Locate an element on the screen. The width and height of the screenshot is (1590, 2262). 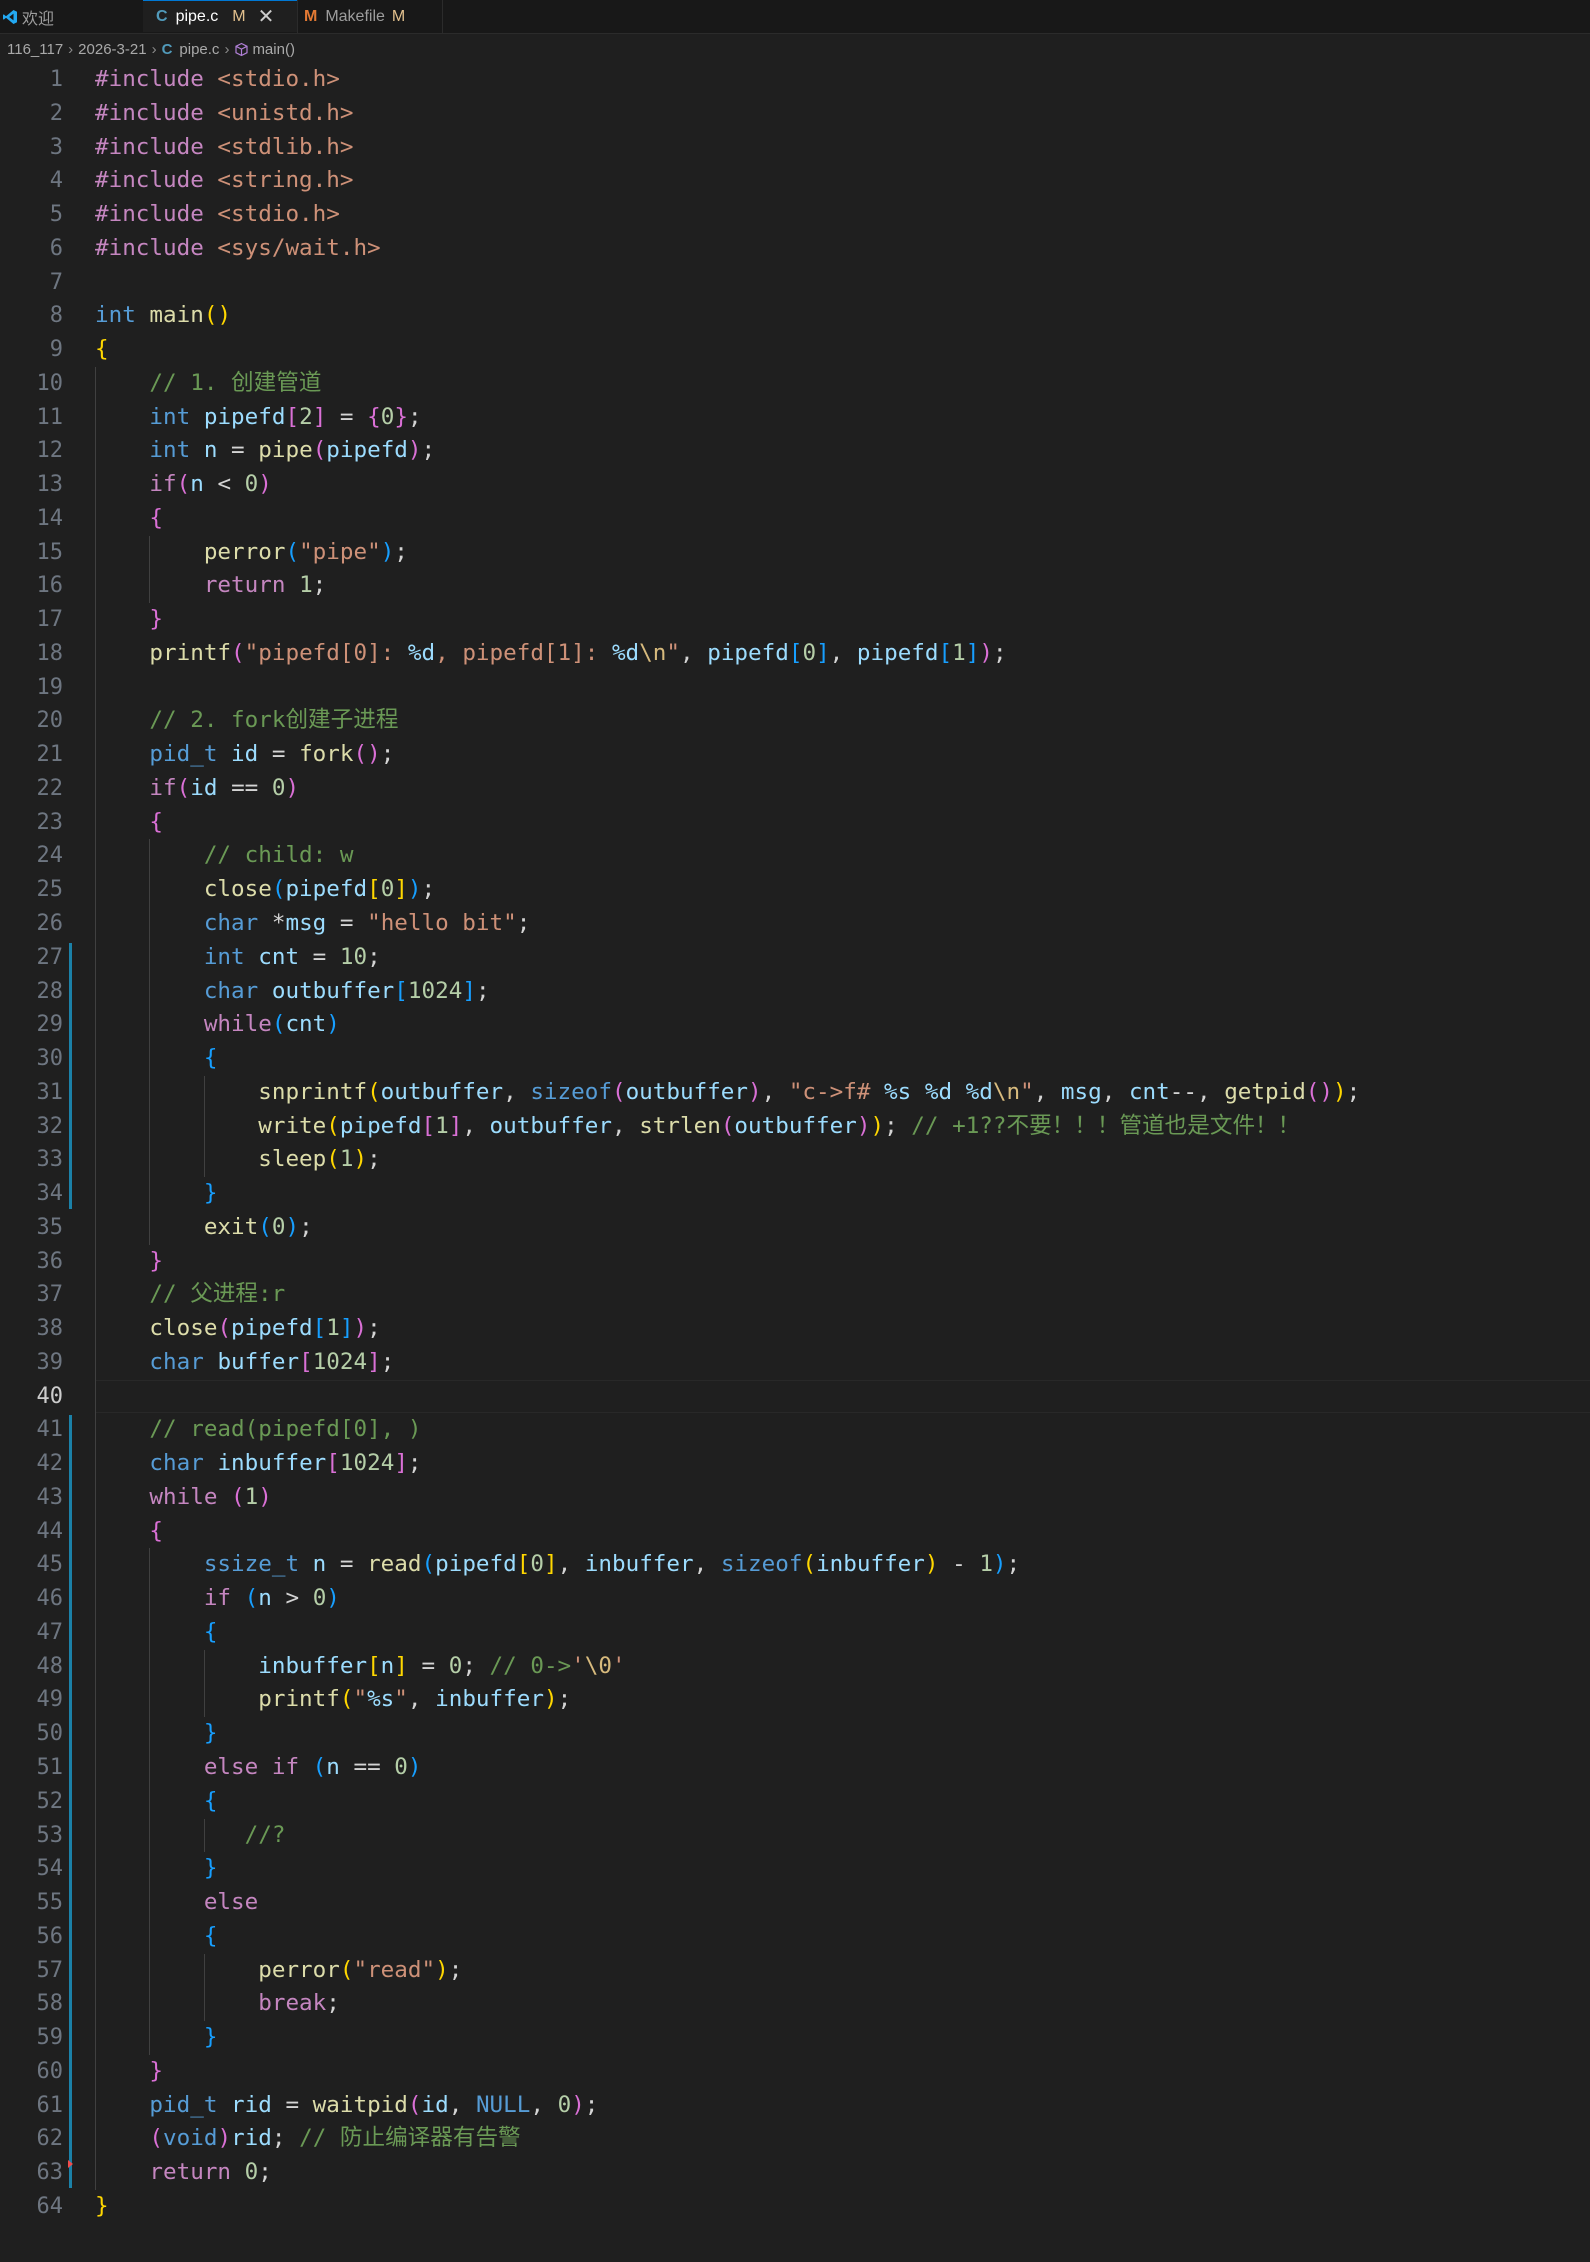
code-line: 50 } is located at coordinates (795, 1734).